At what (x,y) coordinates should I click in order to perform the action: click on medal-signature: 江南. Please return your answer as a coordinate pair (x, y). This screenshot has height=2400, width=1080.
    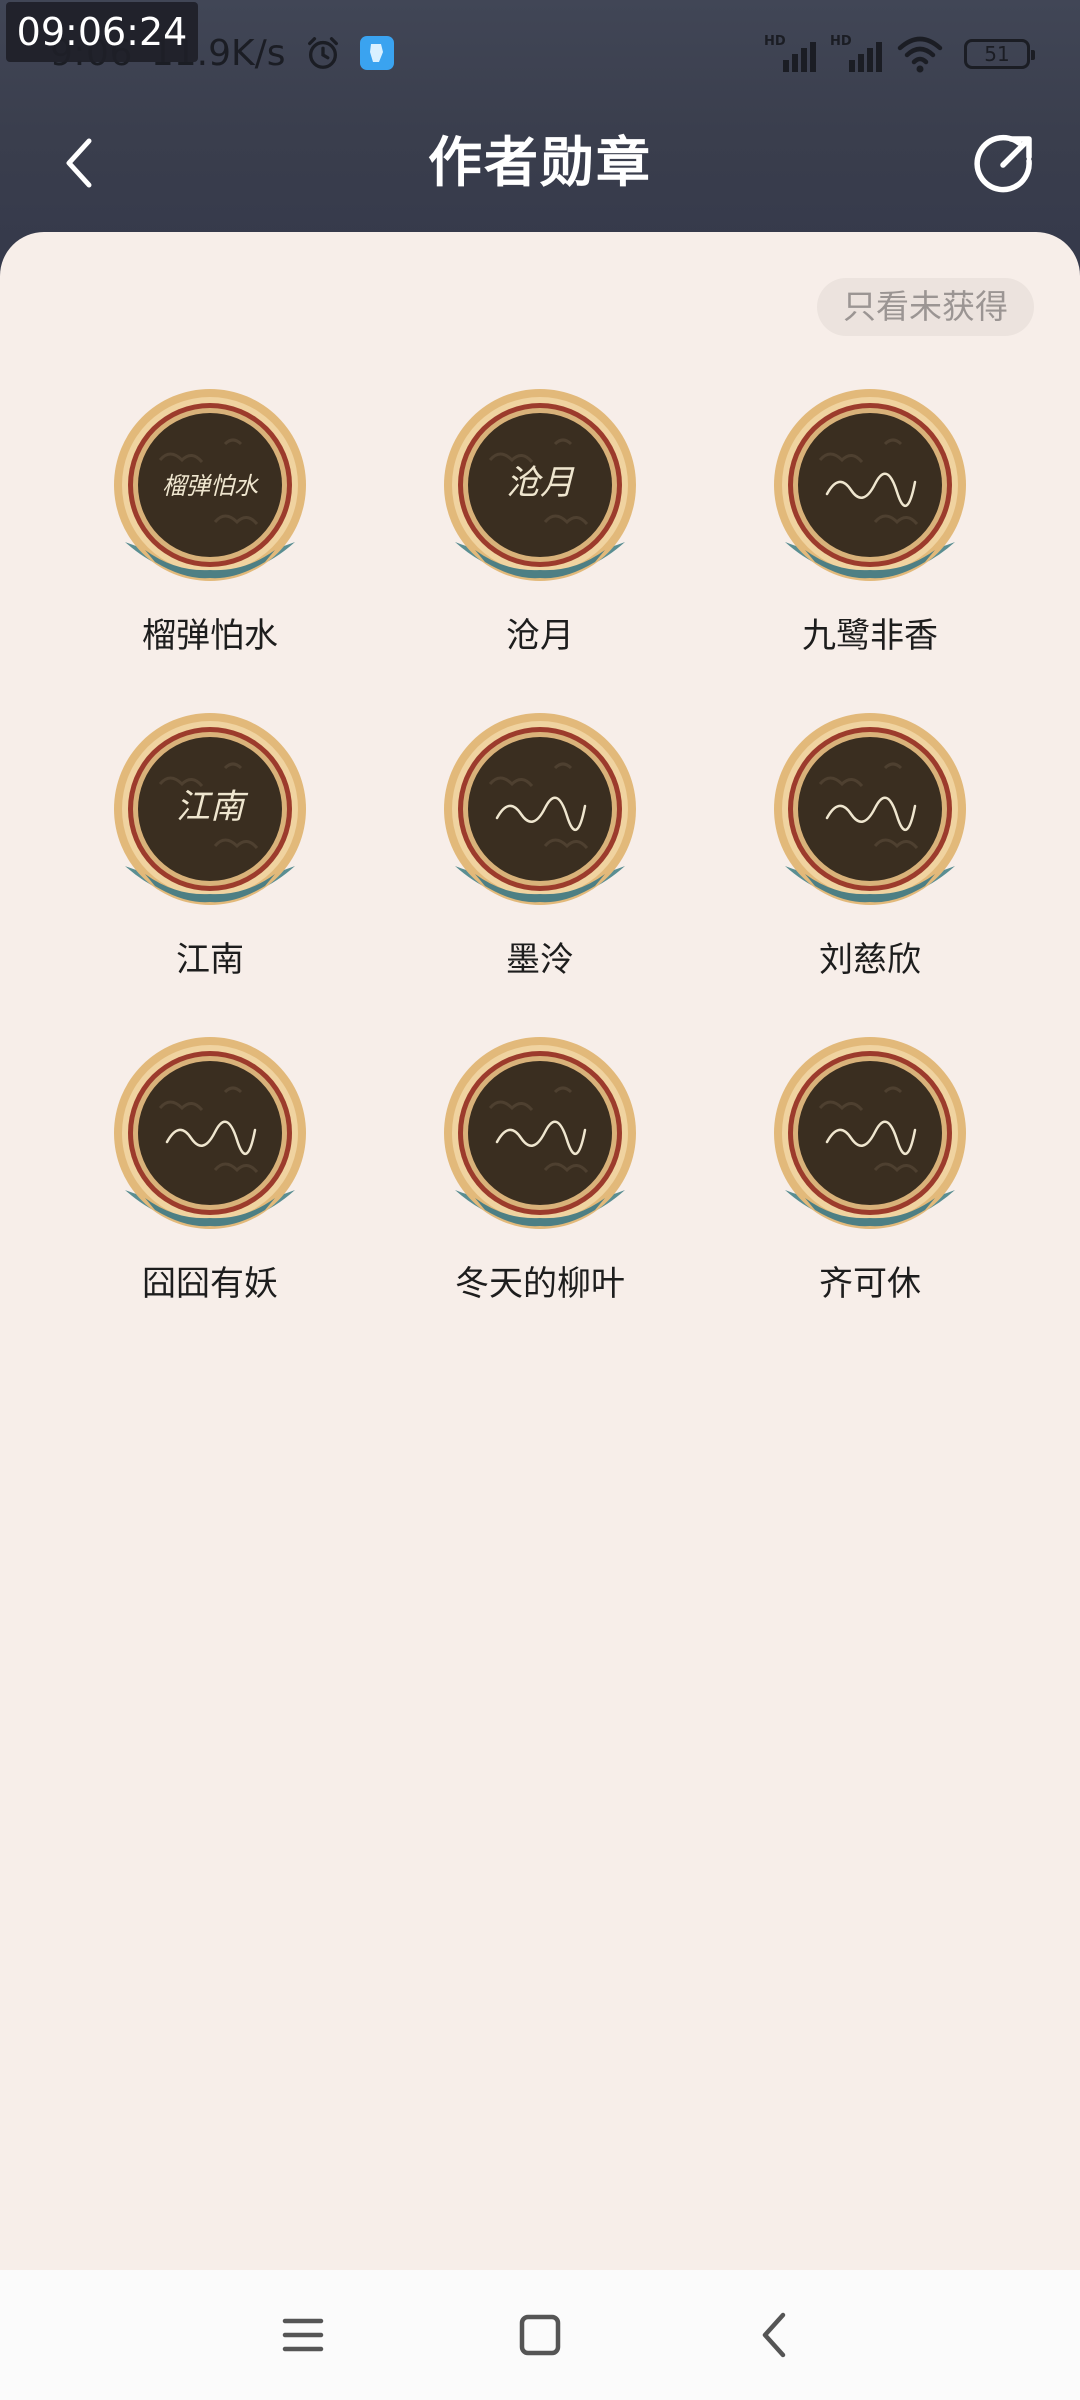
    Looking at the image, I should click on (212, 807).